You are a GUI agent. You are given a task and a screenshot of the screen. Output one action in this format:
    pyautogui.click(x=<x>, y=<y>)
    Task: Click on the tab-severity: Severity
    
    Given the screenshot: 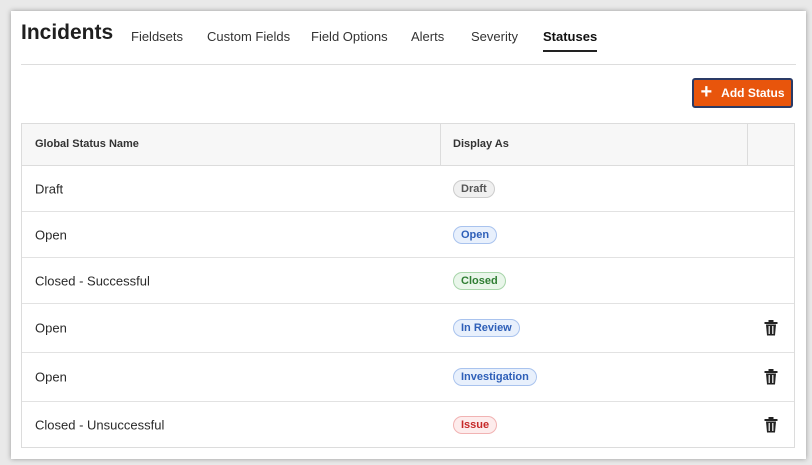 What is the action you would take?
    pyautogui.click(x=494, y=39)
    